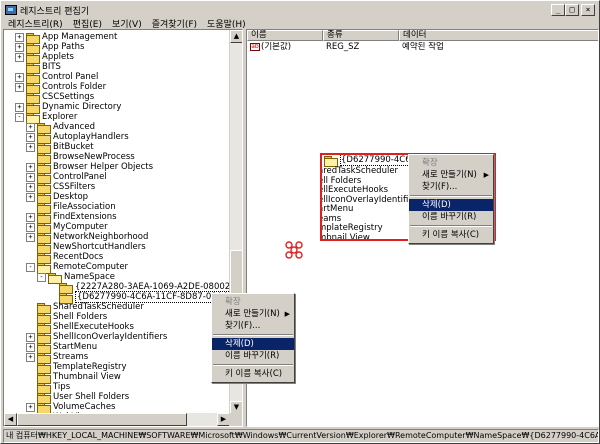 This screenshot has width=600, height=444. I want to click on tree-node: + Controls Folder, so click(60, 88).